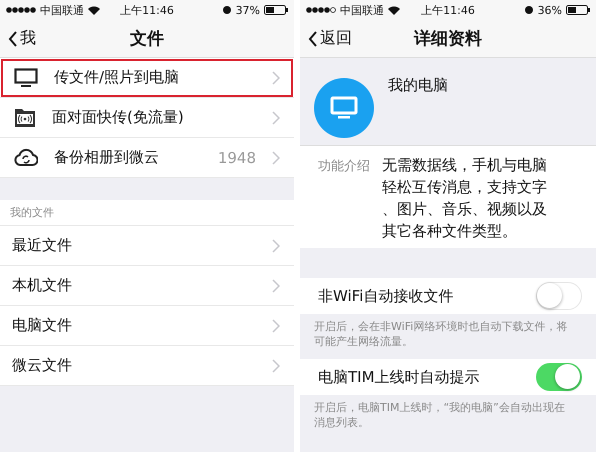  Describe the element at coordinates (147, 39) in the screenshot. I see `page-title: 文件` at that location.